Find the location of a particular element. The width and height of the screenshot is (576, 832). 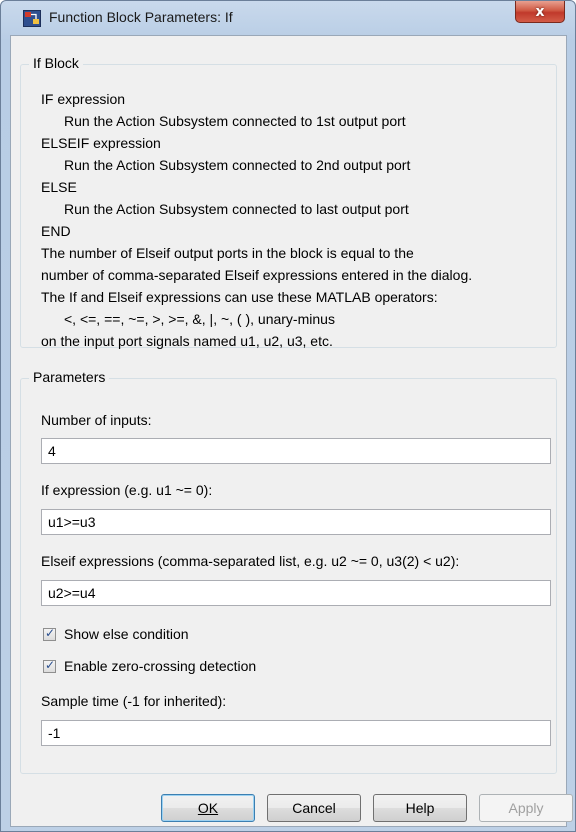

window-title: Function Block Parameters: If is located at coordinates (141, 17).